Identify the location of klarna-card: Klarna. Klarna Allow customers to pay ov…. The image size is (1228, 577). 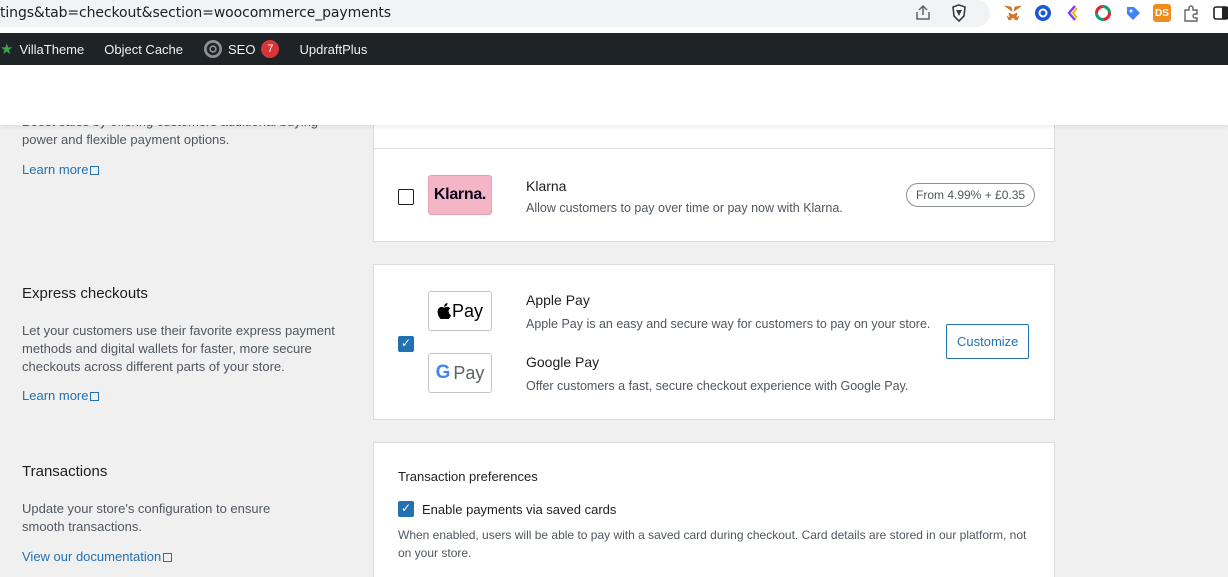
(714, 195).